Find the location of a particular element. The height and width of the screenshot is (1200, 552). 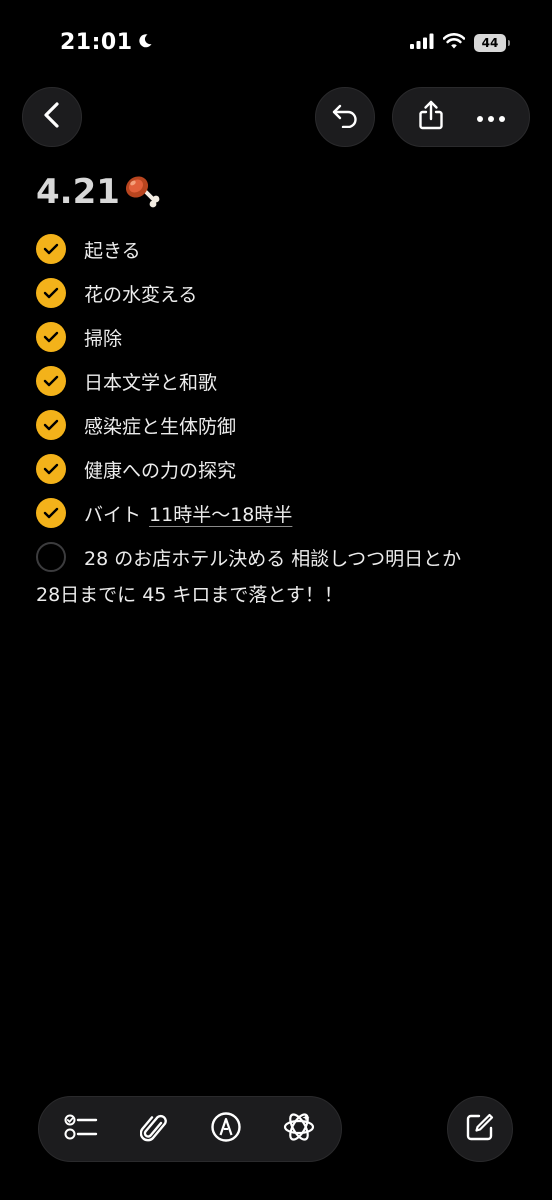

checklist-item: 起きる is located at coordinates (286, 249).